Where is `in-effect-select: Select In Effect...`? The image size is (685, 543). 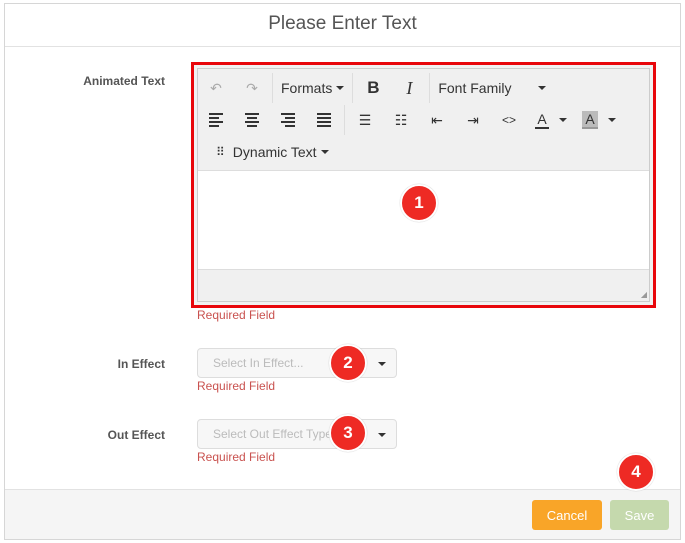
in-effect-select: Select In Effect... is located at coordinates (297, 363).